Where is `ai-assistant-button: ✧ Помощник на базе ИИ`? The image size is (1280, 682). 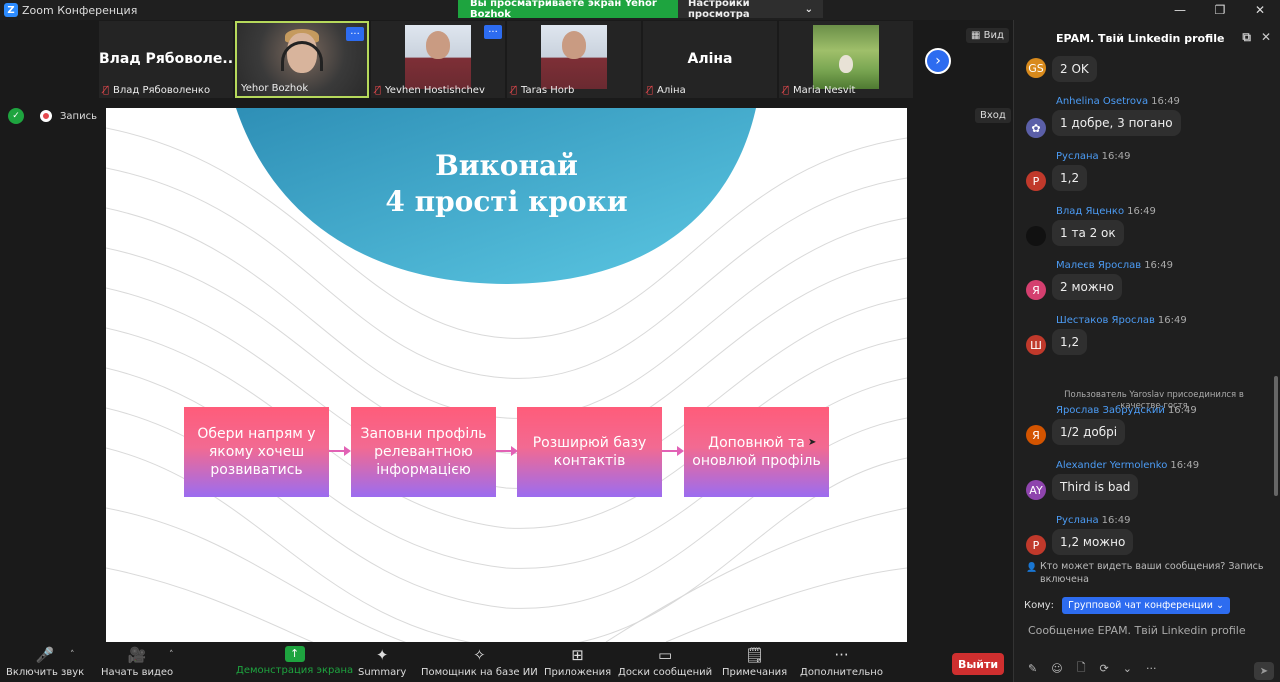
ai-assistant-button: ✧ Помощник на базе ИИ is located at coordinates (479, 662).